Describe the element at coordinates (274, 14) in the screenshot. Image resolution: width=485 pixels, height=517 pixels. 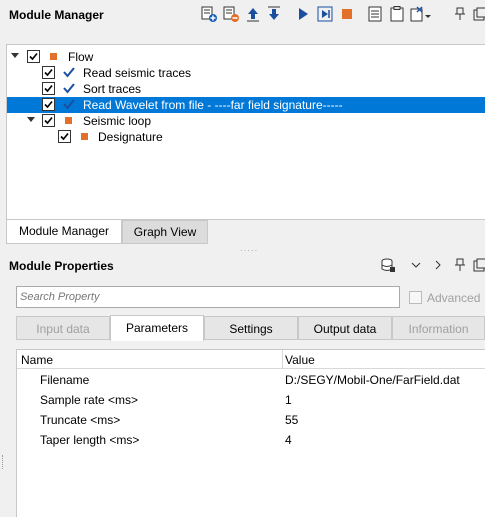
I see `move-down-icon` at that location.